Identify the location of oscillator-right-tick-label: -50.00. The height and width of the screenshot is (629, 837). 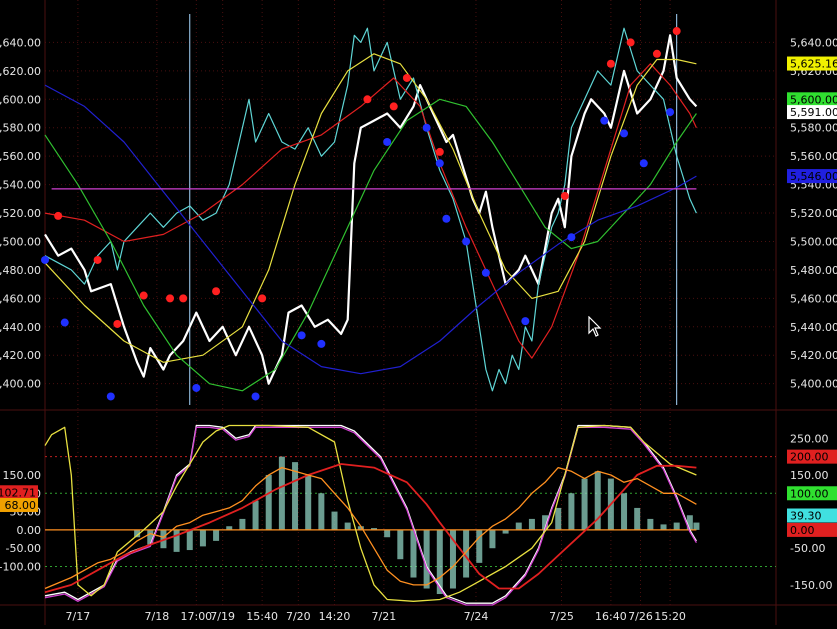
(807, 548).